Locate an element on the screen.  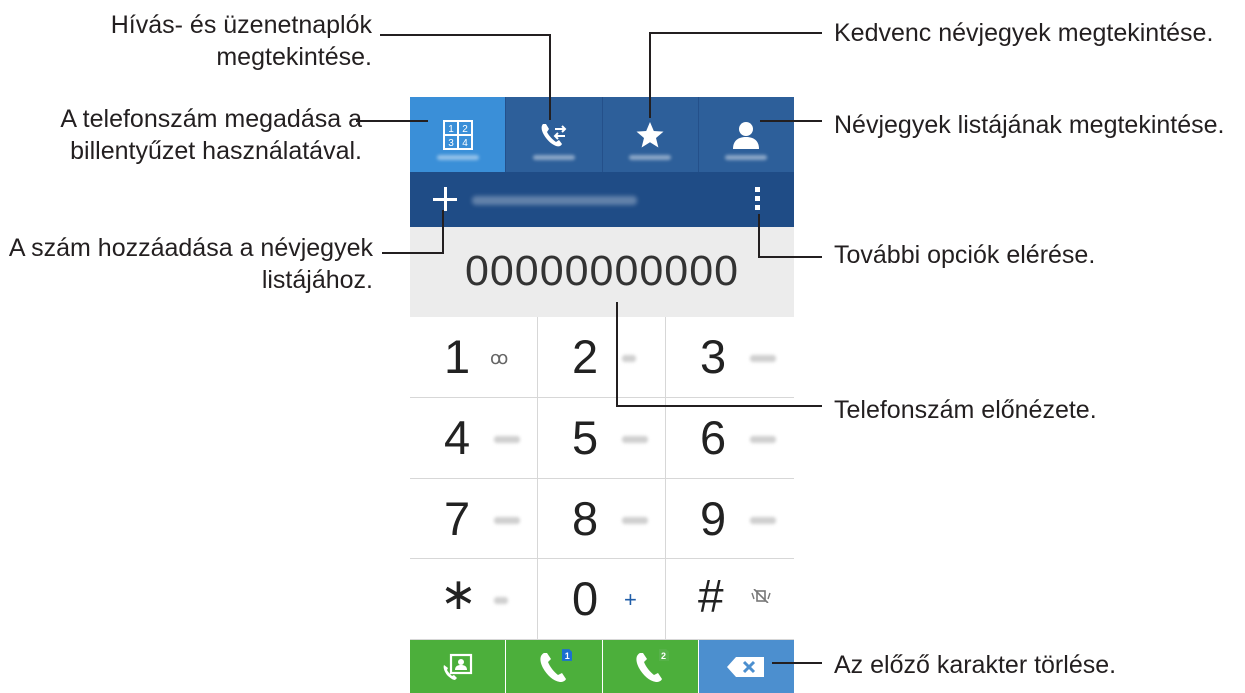
key-digit: ∗ is located at coordinates (458, 595).